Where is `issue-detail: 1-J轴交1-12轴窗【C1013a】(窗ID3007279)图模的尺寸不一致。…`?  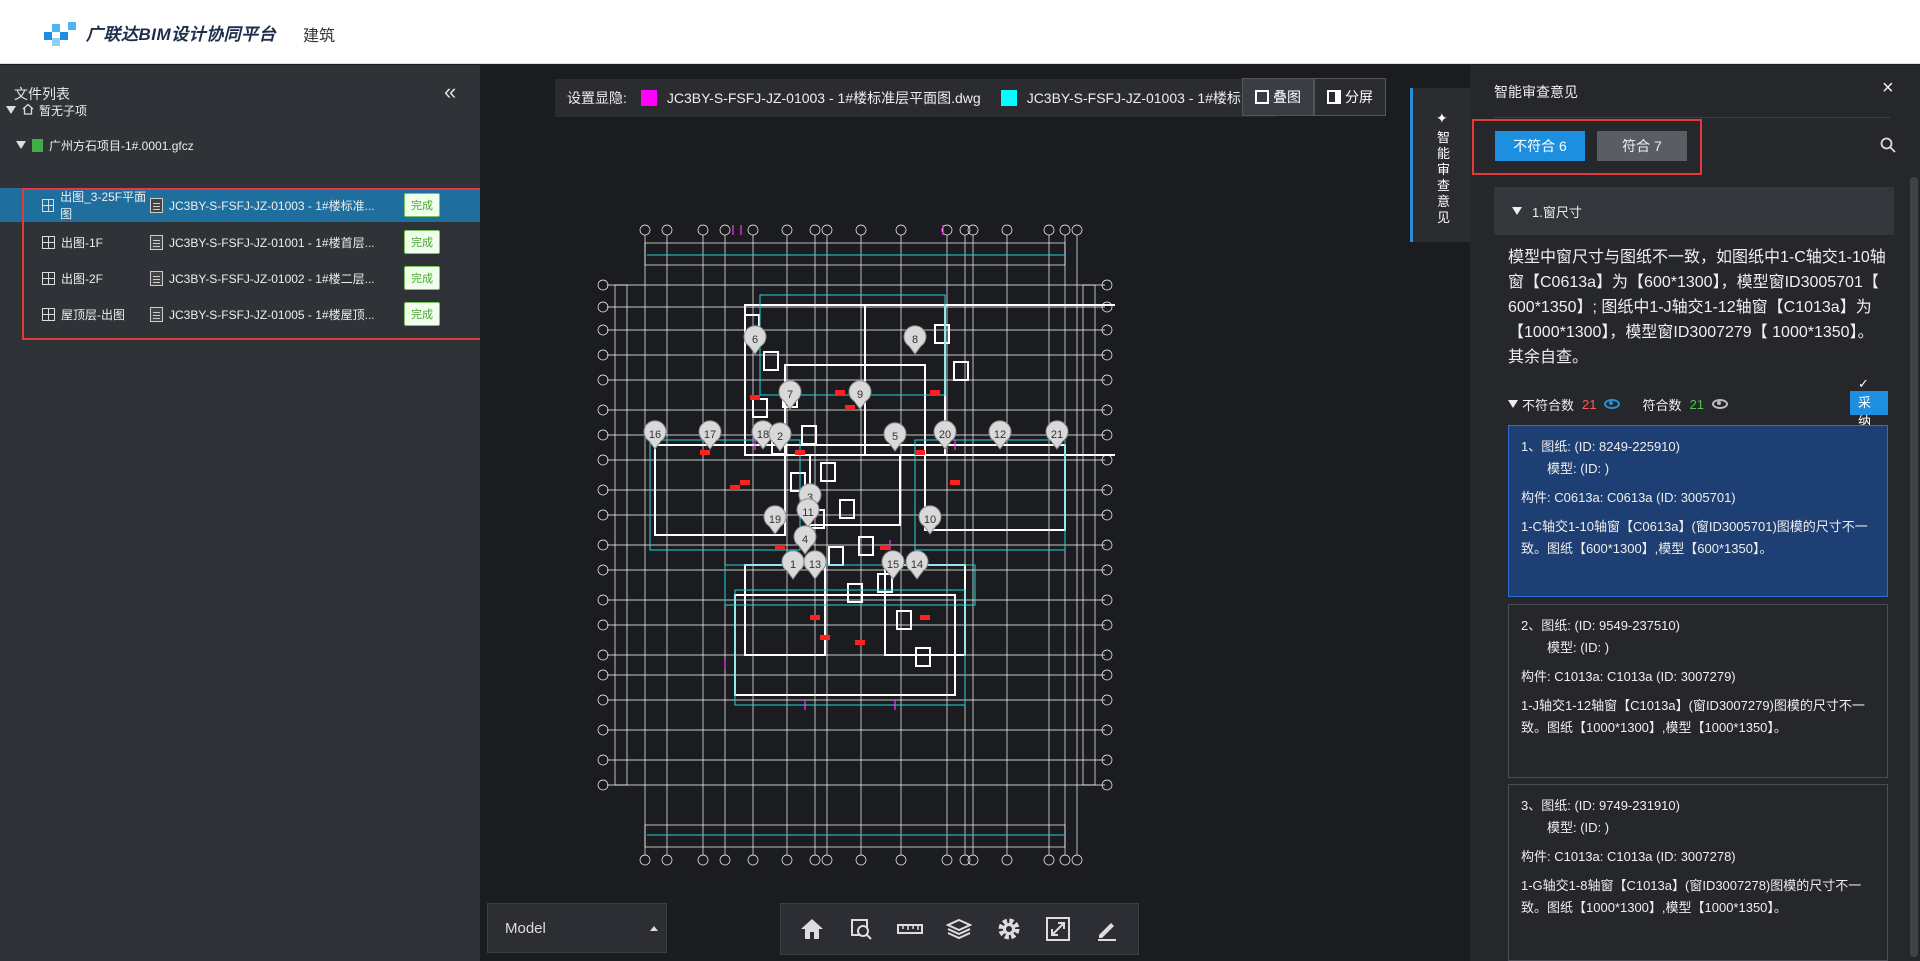
issue-detail: 1-J轴交1-12轴窗【C1013a】(窗ID3007279)图模的尺寸不一致。… is located at coordinates (1693, 716).